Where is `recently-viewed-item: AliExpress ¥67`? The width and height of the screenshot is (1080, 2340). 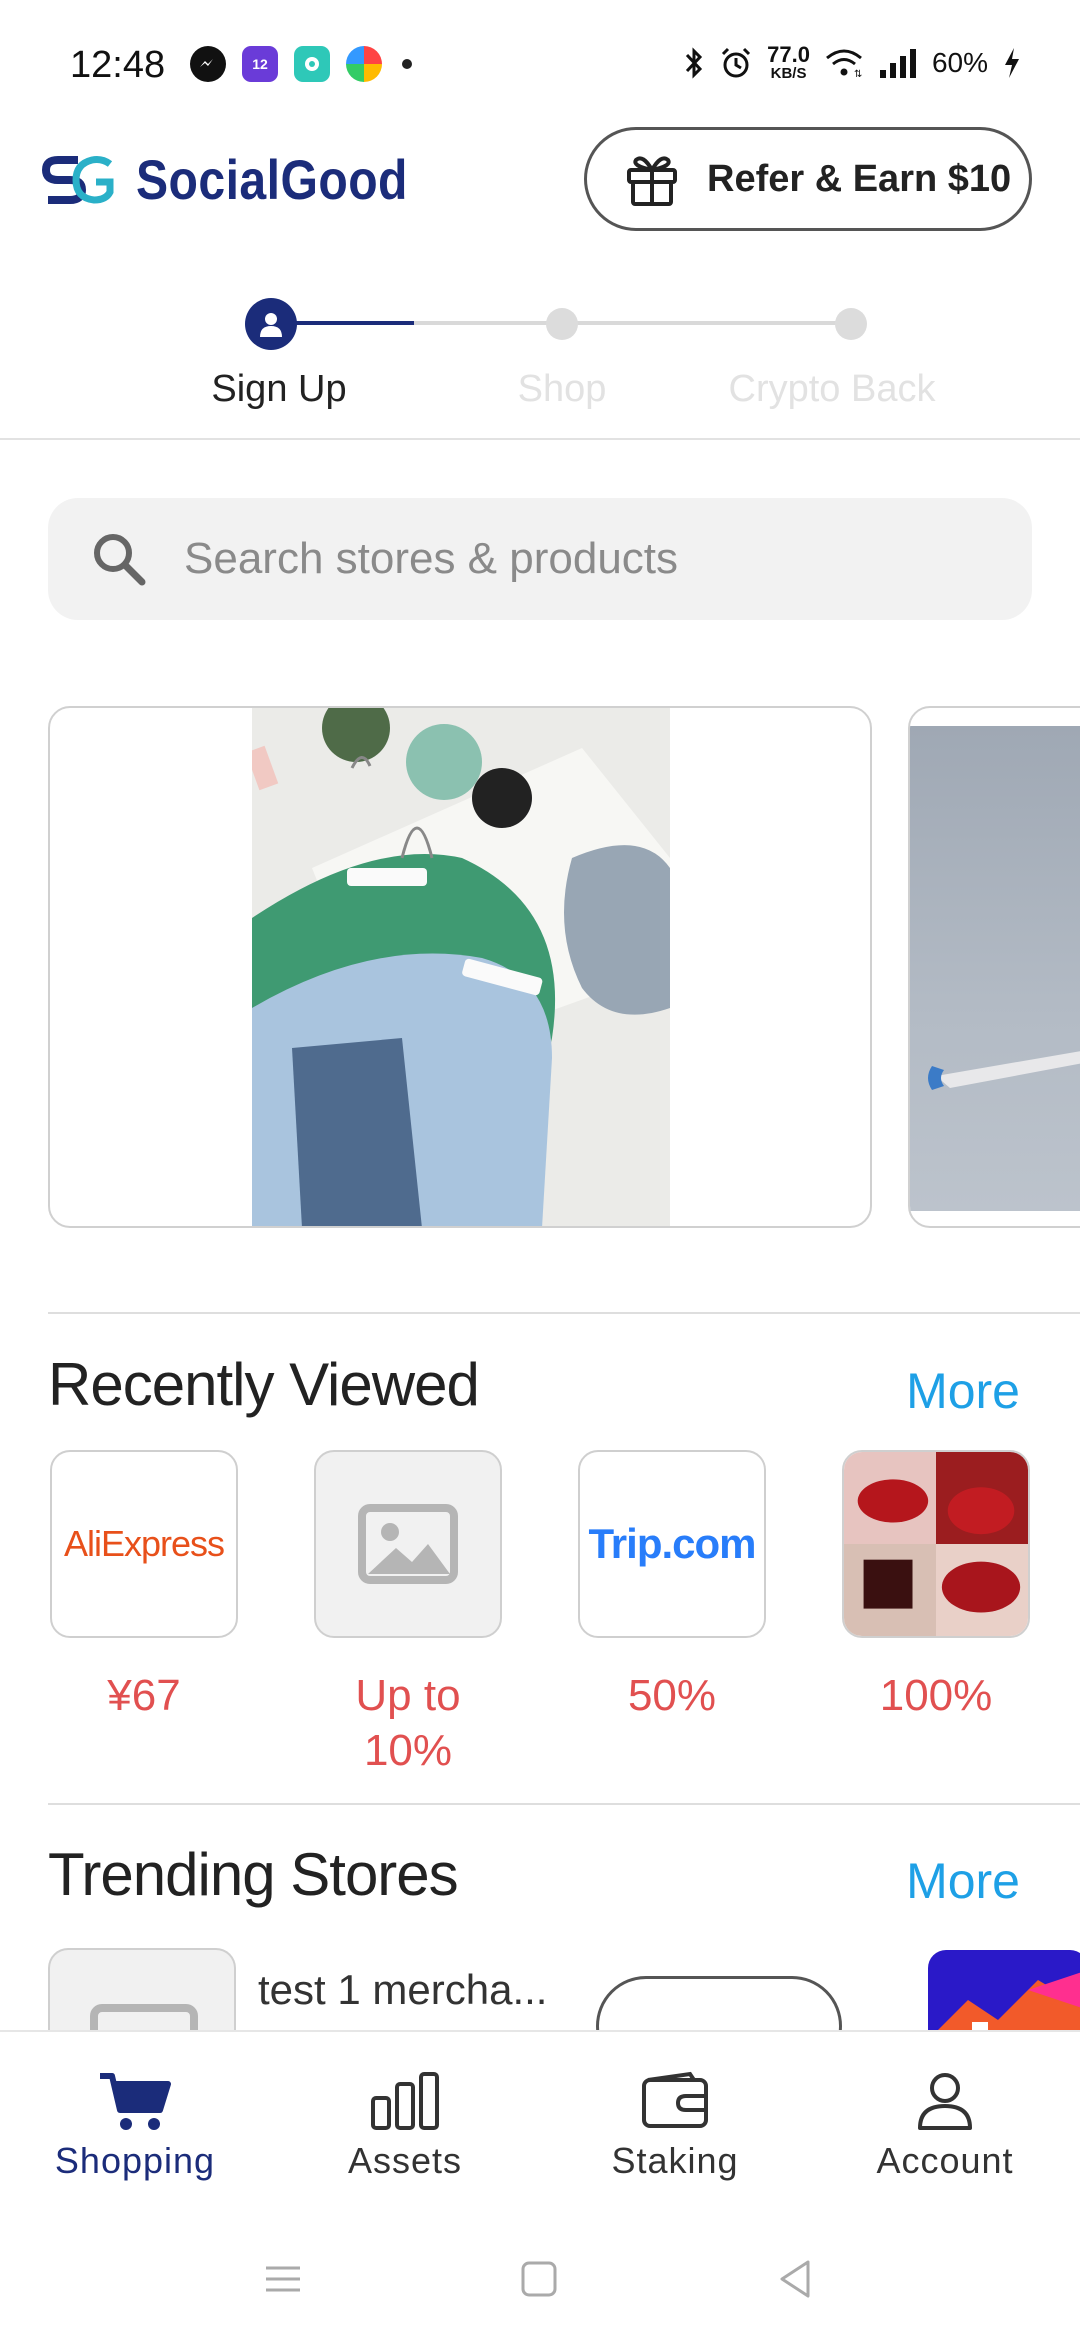 recently-viewed-item: AliExpress ¥67 is located at coordinates (144, 1586).